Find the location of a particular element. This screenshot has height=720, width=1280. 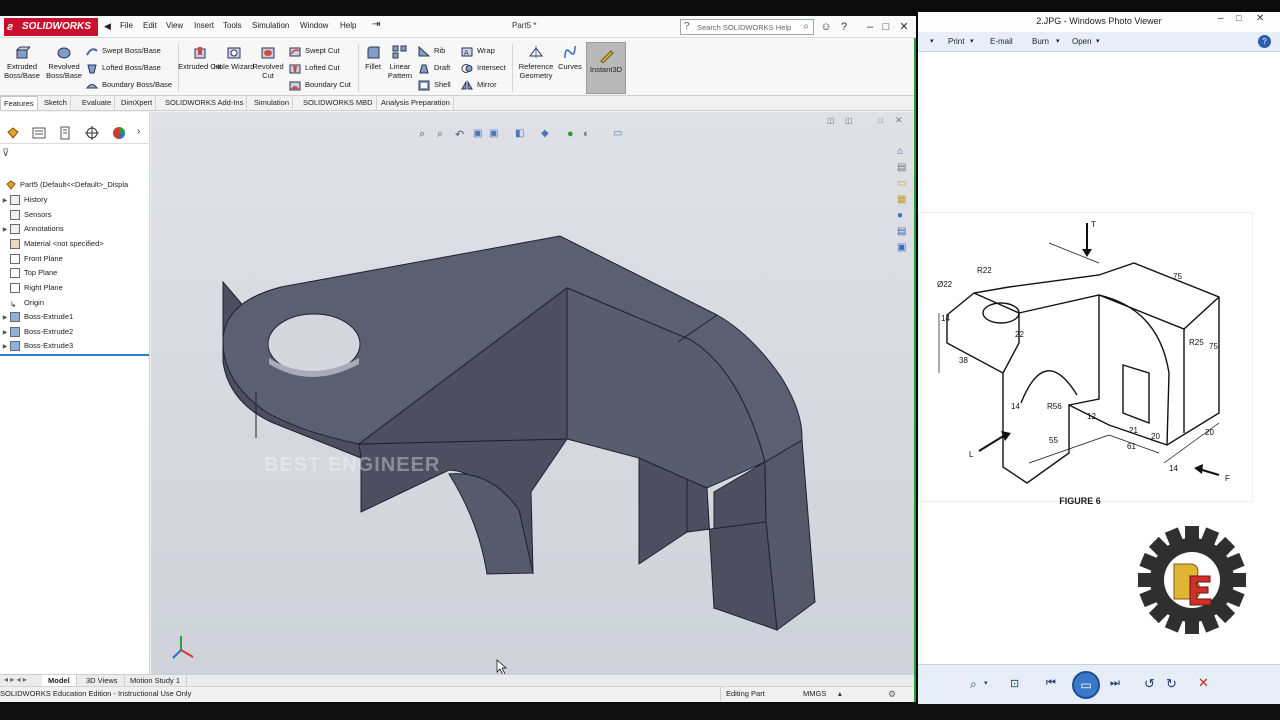

rotate-clockwise-icon: ↻ is located at coordinates (1171, 684).